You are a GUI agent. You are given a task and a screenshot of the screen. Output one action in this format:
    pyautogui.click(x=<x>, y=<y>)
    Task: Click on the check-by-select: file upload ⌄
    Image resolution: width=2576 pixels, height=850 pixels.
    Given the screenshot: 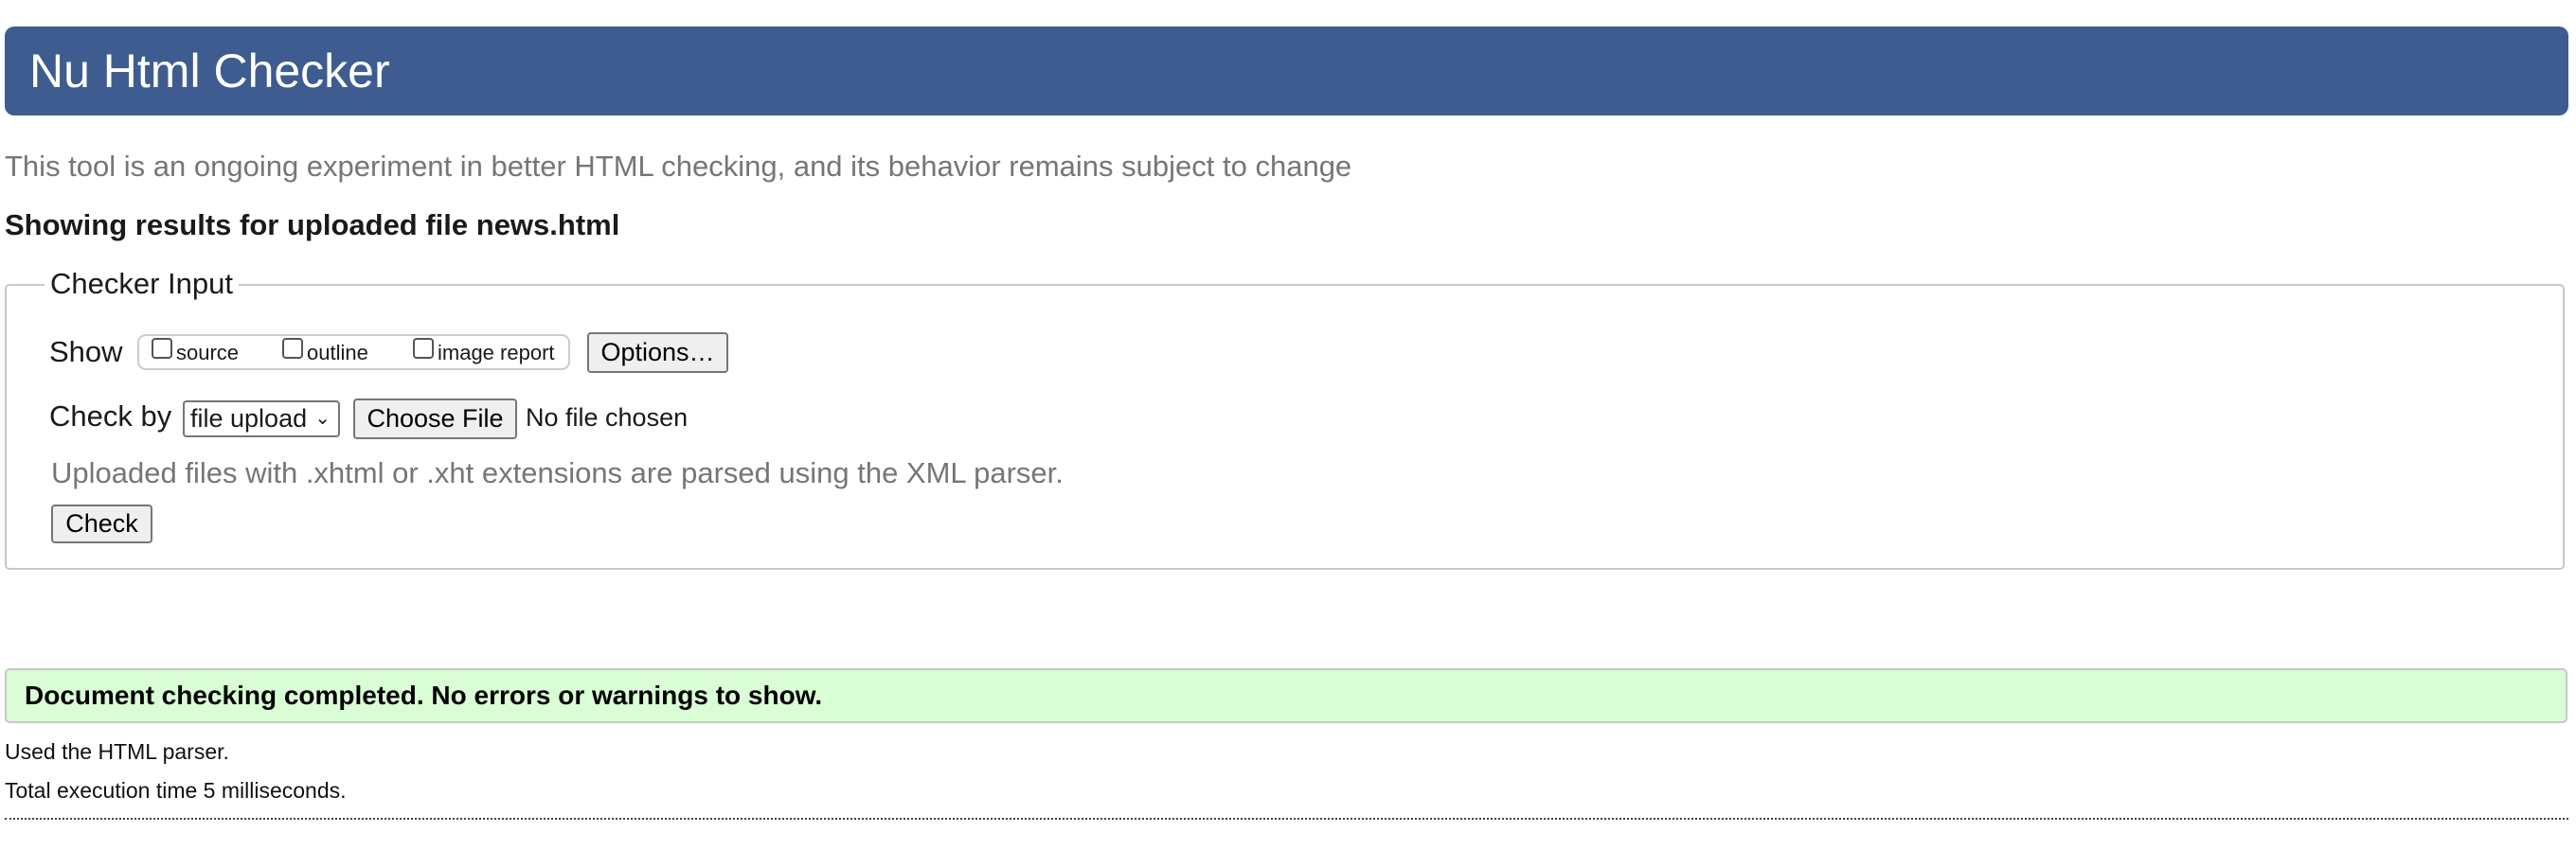 What is the action you would take?
    pyautogui.click(x=261, y=418)
    